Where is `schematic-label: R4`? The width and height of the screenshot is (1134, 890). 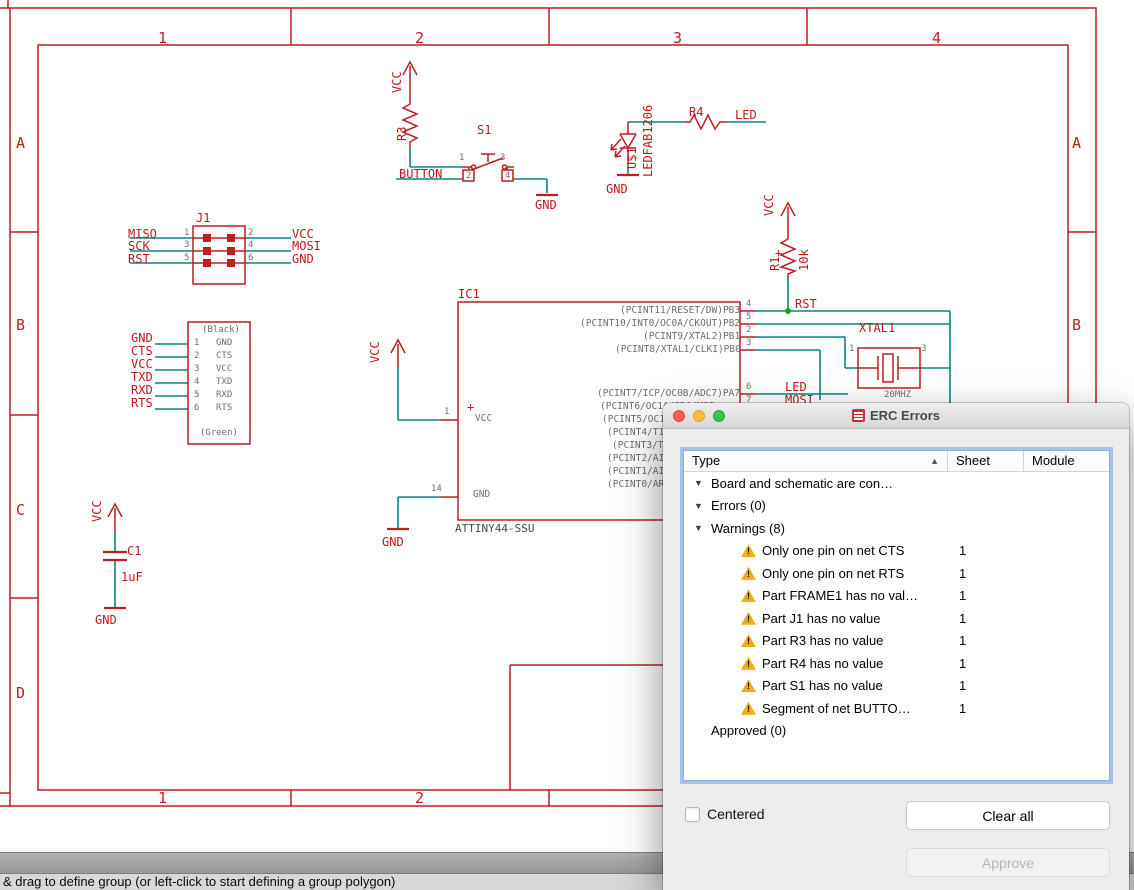
schematic-label: R4 is located at coordinates (696, 112).